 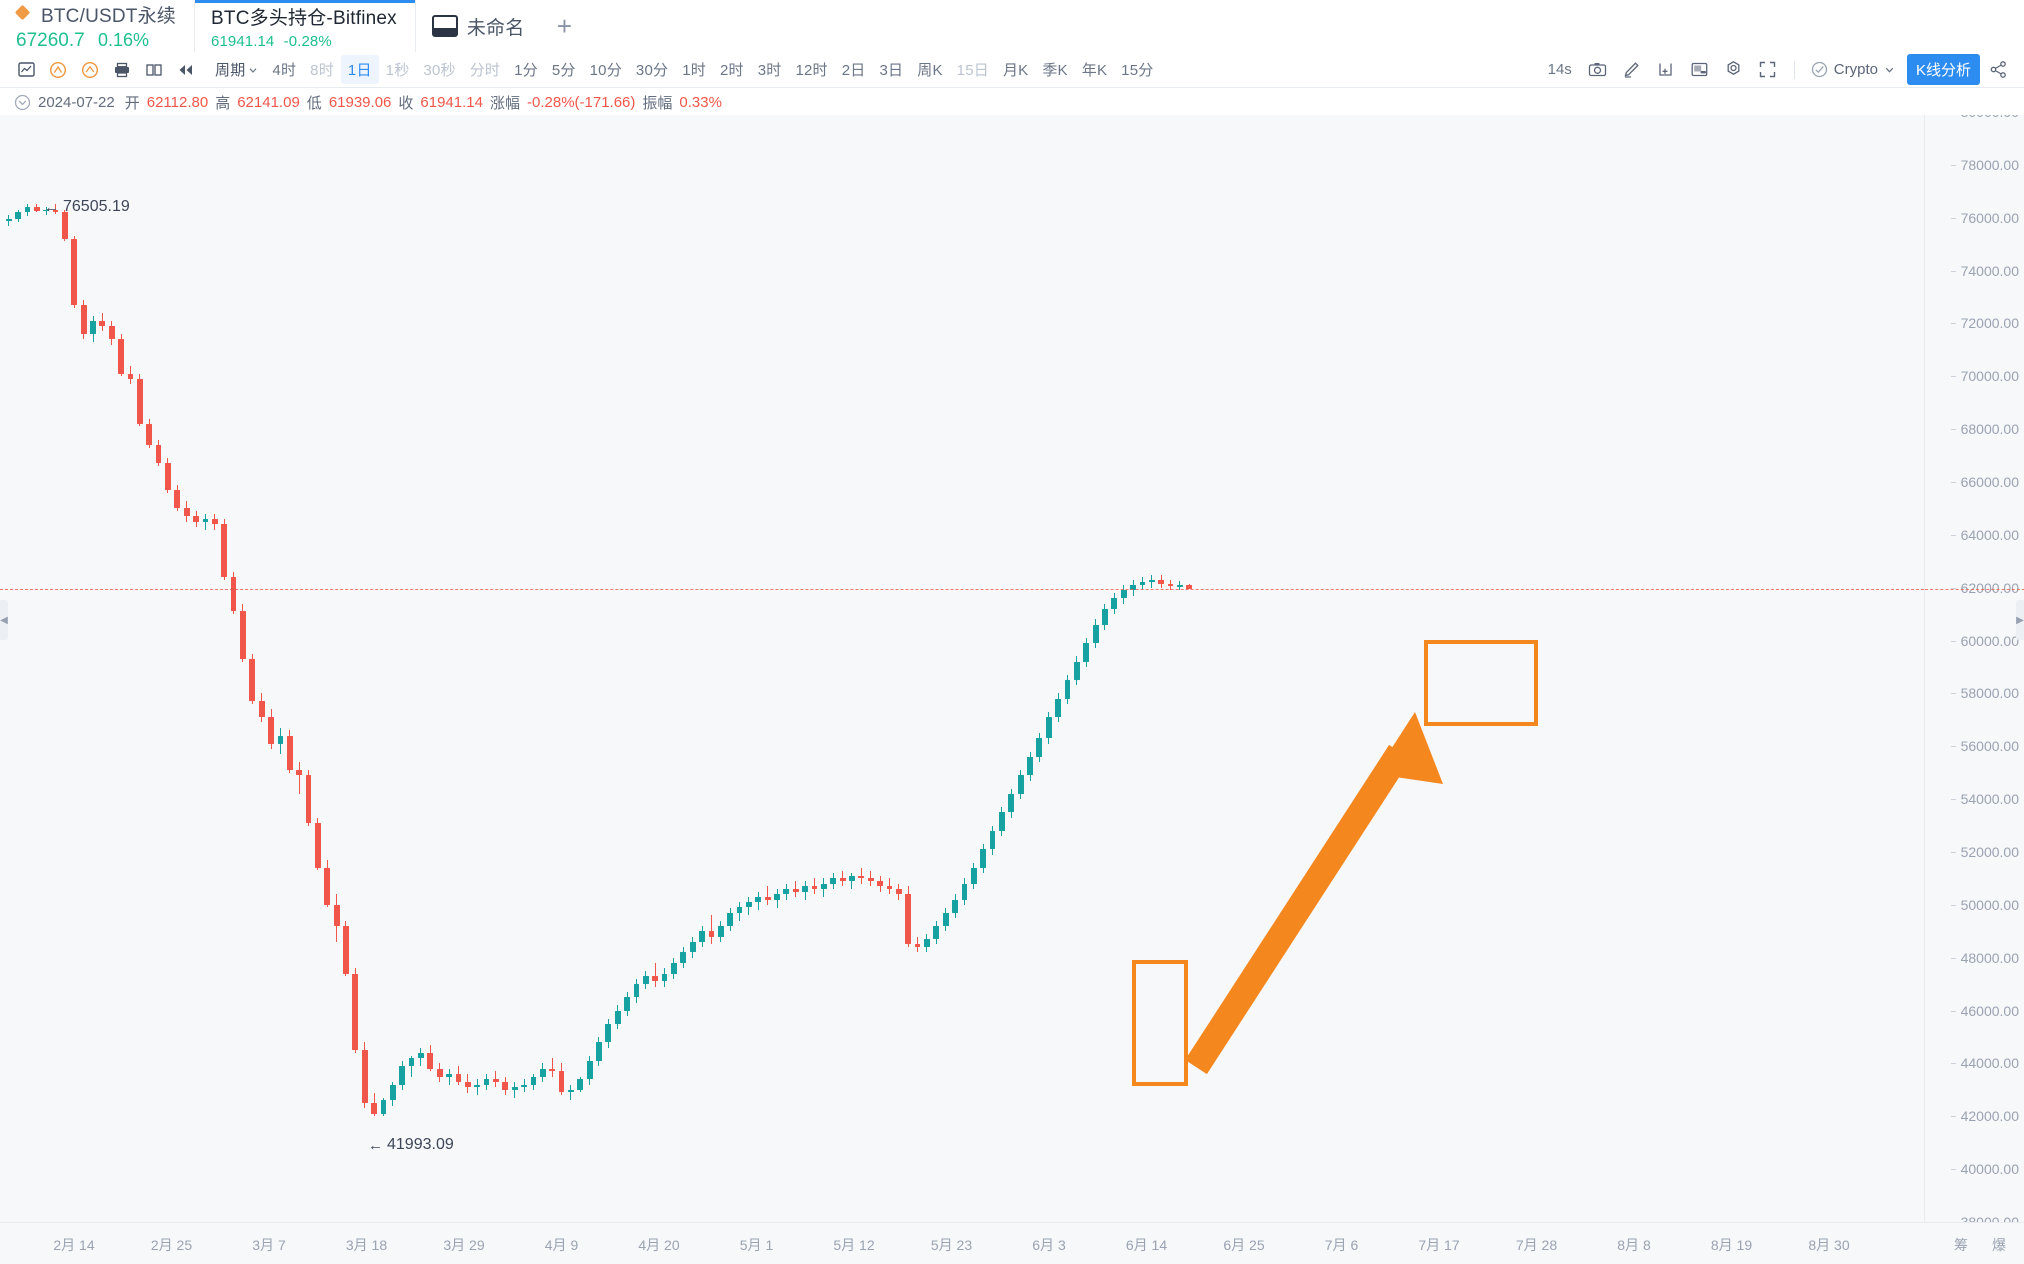 I want to click on compare-icon, so click(x=154, y=70).